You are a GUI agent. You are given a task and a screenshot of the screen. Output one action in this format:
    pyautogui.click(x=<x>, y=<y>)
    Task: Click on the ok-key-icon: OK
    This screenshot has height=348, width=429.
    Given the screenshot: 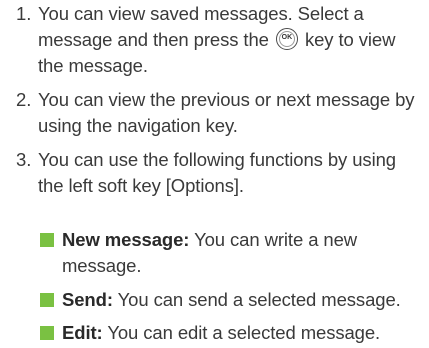 What is the action you would take?
    pyautogui.click(x=286, y=39)
    